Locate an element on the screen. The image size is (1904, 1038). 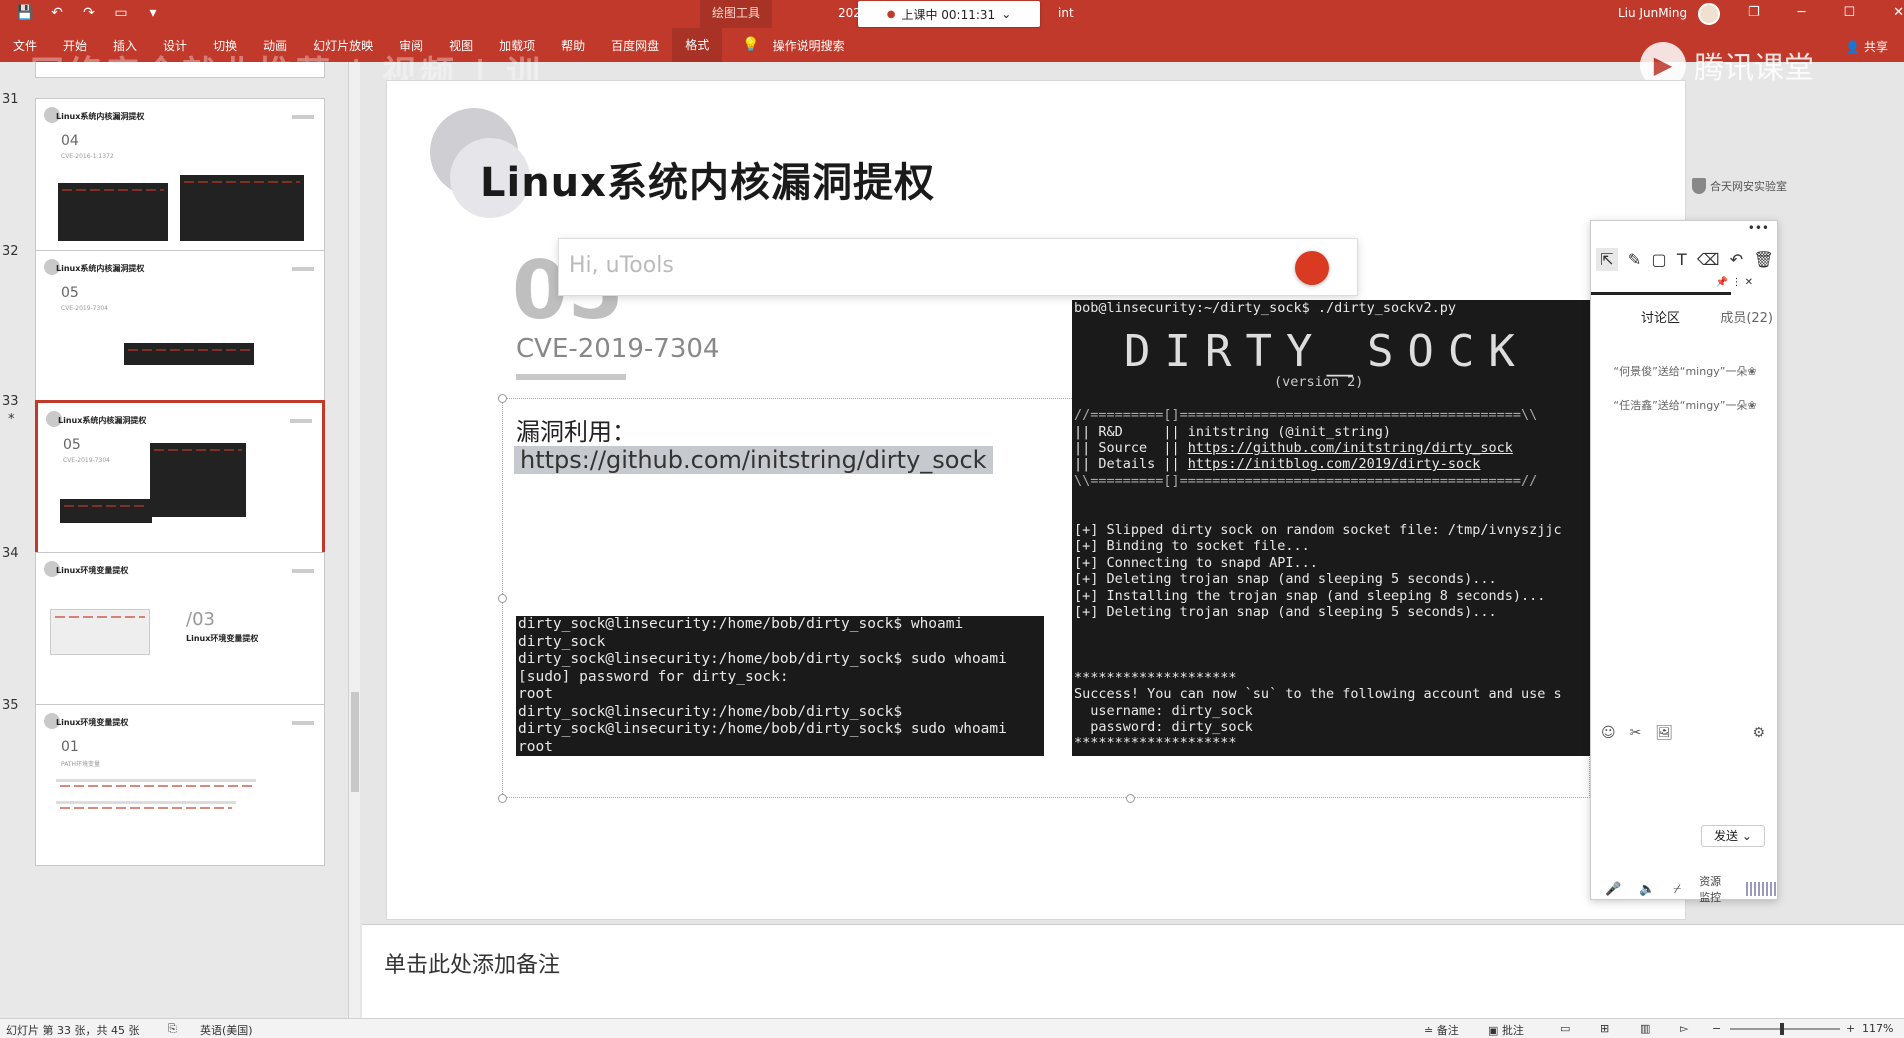
class-timer: ● 上课中 00:11:31 ⌄ is located at coordinates (949, 14).